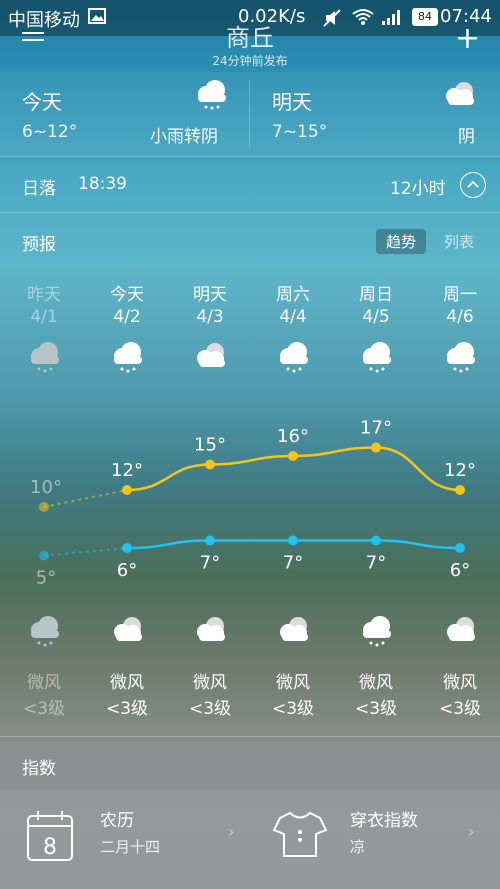  What do you see at coordinates (130, 847) in the screenshot?
I see `lunar-value: 二月十四` at bounding box center [130, 847].